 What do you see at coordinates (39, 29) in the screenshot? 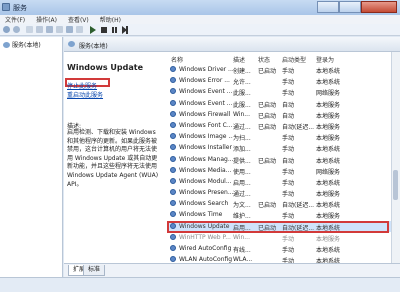
I see `show-hide-tree-icon` at bounding box center [39, 29].